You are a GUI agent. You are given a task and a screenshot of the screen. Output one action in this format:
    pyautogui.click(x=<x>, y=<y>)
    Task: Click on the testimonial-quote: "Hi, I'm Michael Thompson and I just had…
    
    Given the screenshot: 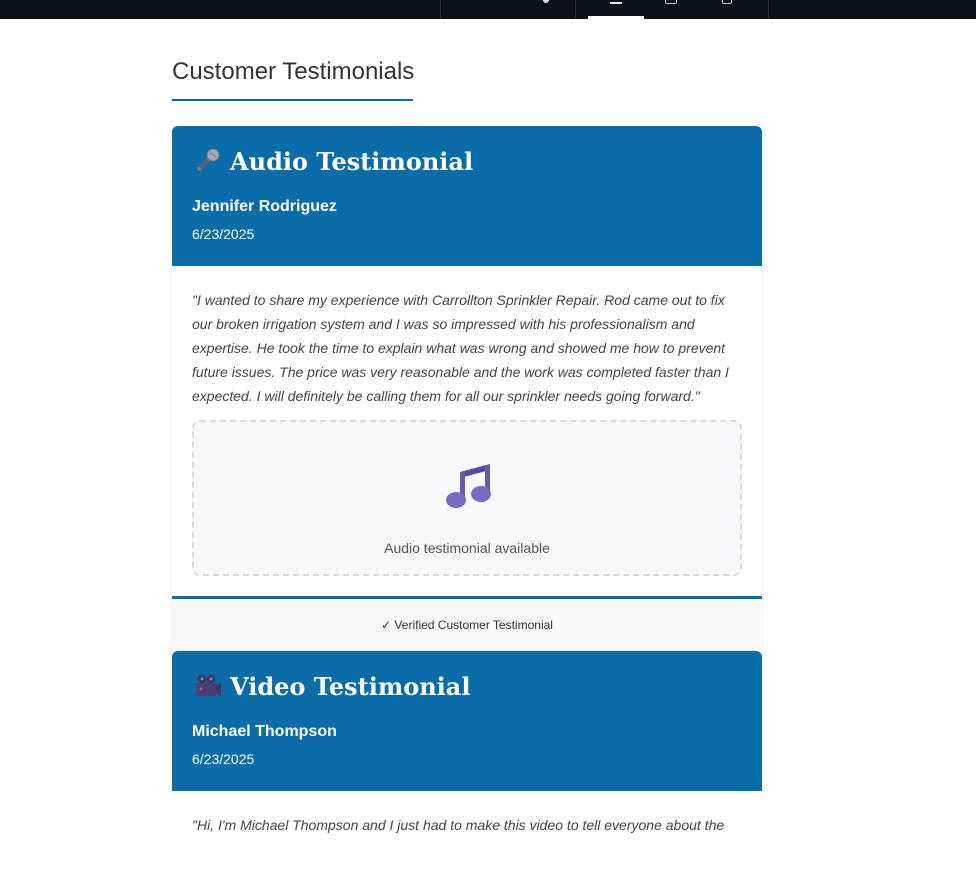 What is the action you would take?
    pyautogui.click(x=458, y=825)
    